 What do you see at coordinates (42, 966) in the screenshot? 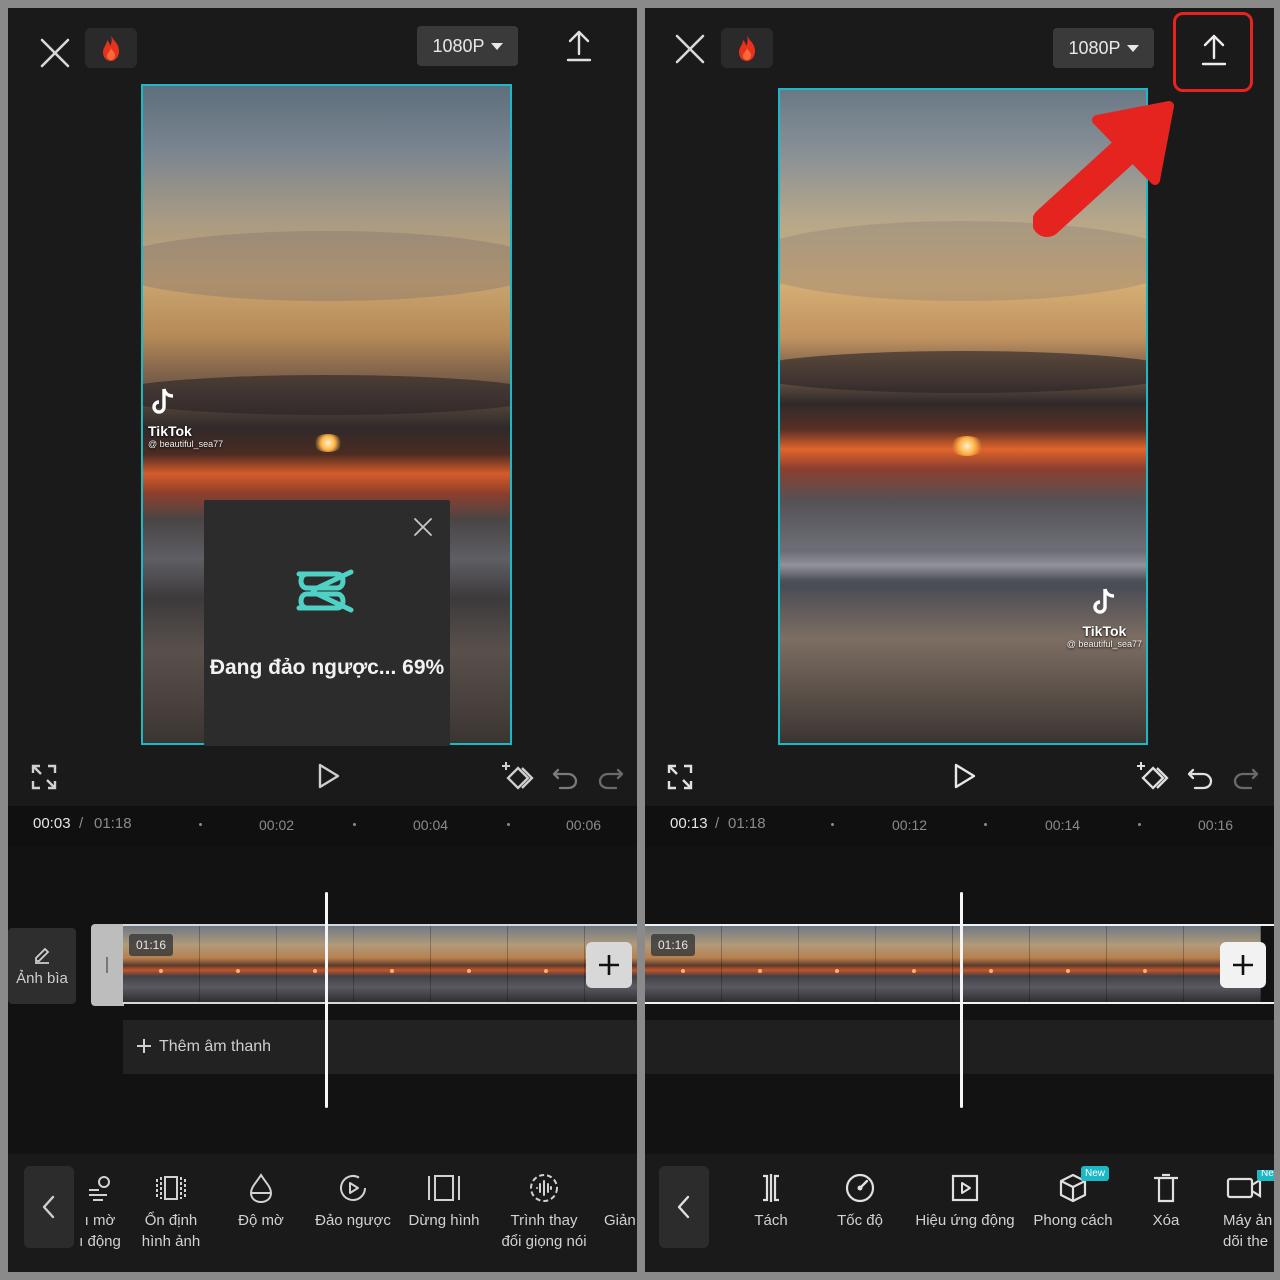
I see `cover-button: Ảnh bìa` at bounding box center [42, 966].